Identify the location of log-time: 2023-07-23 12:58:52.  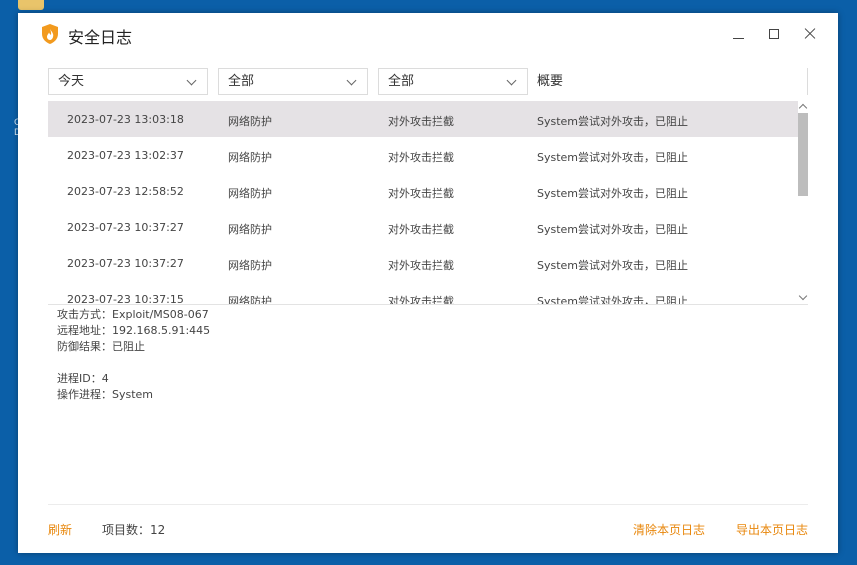
(125, 191).